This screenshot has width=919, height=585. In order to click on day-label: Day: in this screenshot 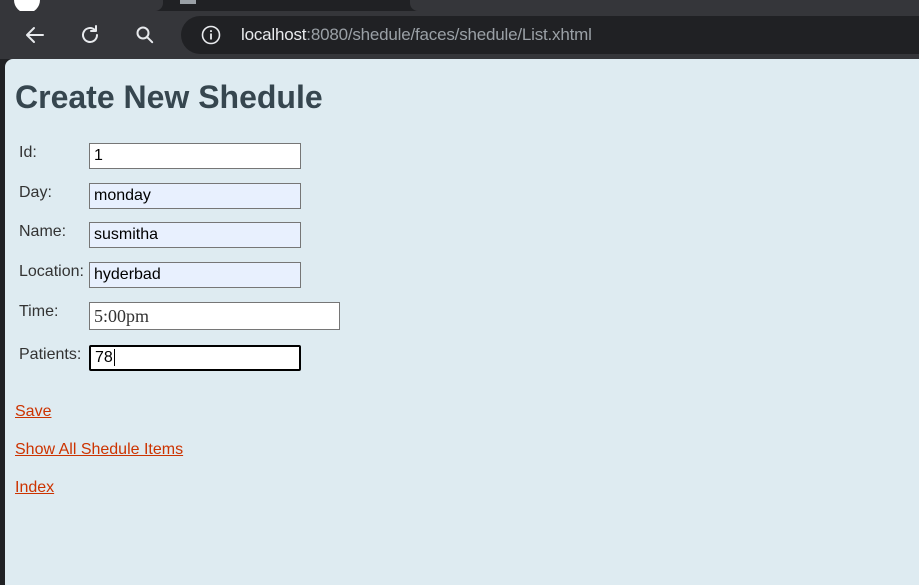, I will do `click(35, 192)`.